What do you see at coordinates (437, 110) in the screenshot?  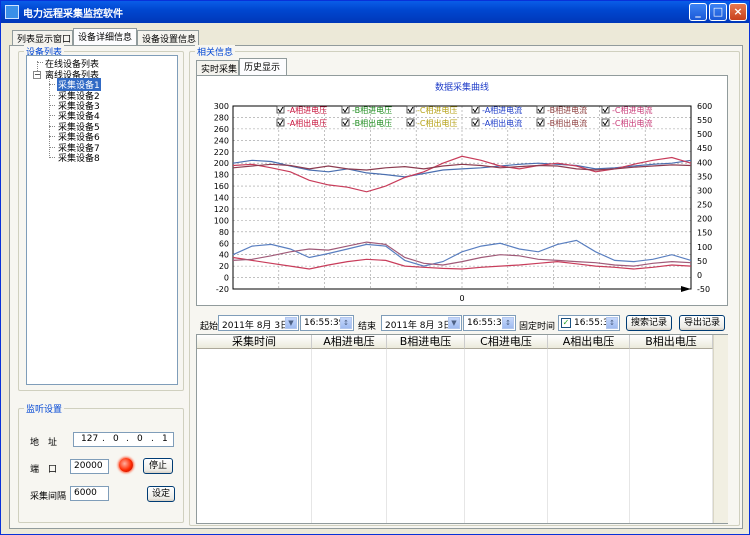 I see `legend-label: -C相进电压` at bounding box center [437, 110].